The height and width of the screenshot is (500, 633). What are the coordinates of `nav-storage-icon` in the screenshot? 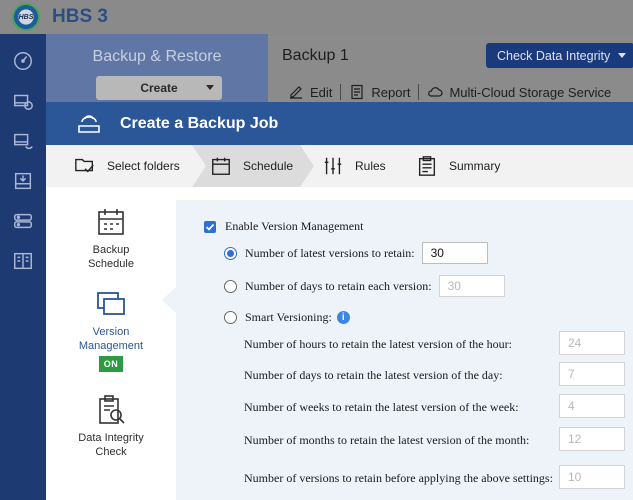 It's located at (23, 221).